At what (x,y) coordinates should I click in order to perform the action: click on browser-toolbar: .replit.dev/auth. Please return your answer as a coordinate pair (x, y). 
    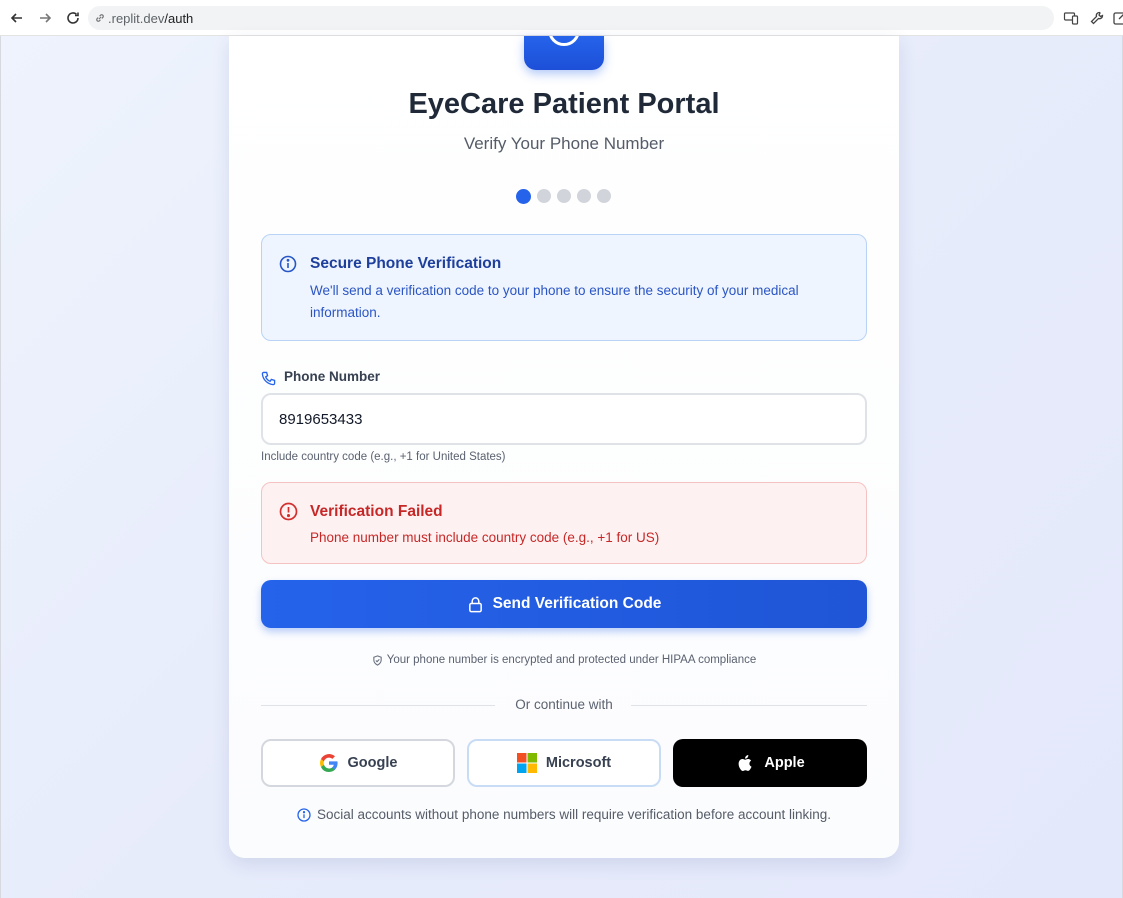
    Looking at the image, I should click on (561, 18).